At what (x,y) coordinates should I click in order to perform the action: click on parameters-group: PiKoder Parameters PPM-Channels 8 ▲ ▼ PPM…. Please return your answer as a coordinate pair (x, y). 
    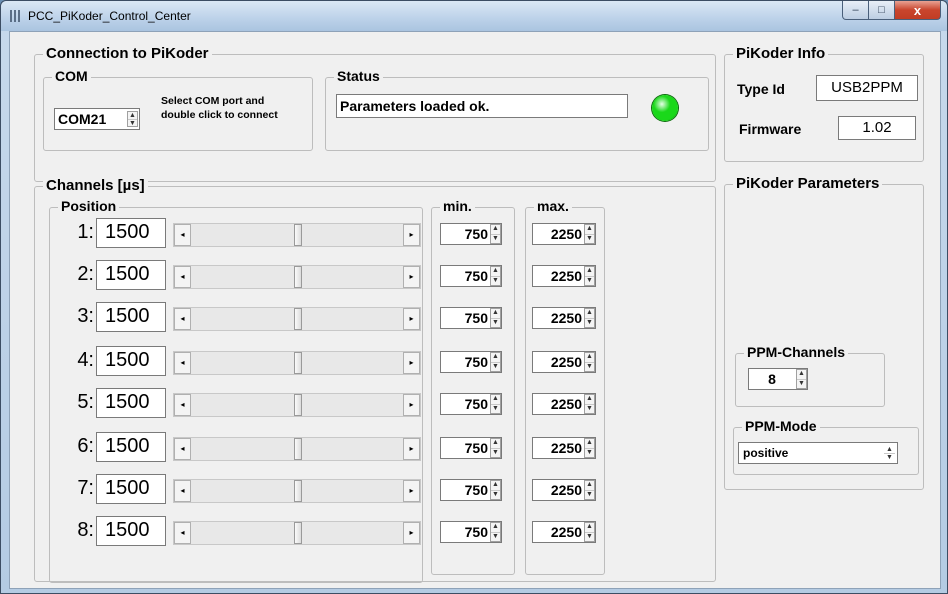
    Looking at the image, I should click on (824, 332).